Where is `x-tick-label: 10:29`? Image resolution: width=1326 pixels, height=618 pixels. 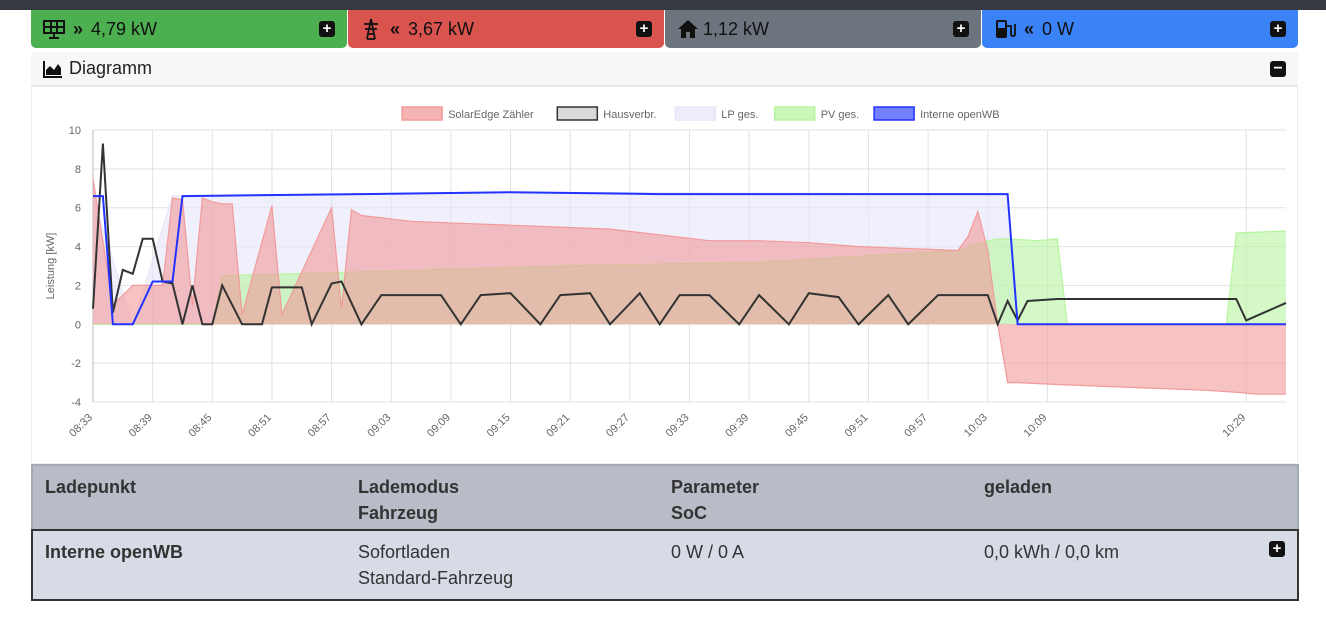
x-tick-label: 10:29 is located at coordinates (1234, 426).